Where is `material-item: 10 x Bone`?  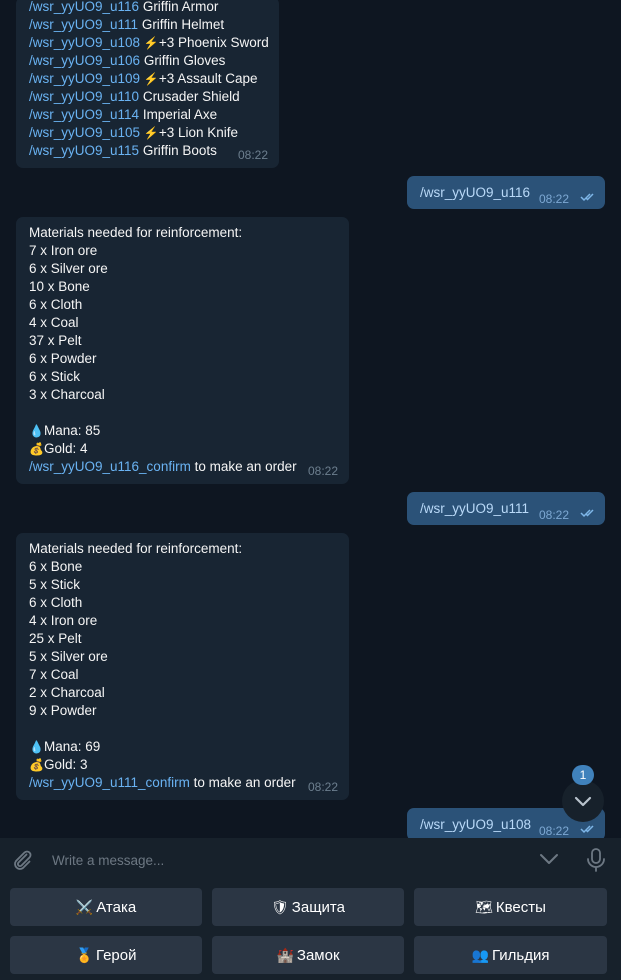 material-item: 10 x Bone is located at coordinates (59, 286).